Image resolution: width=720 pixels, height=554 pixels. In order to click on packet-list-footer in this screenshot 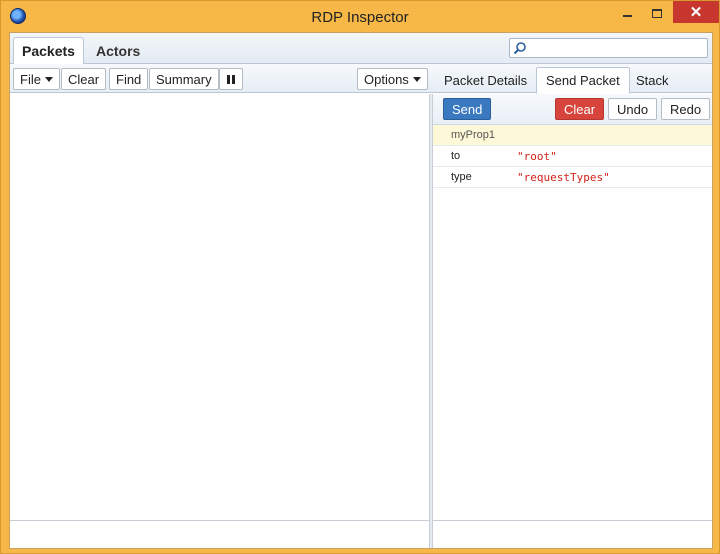, I will do `click(219, 534)`.